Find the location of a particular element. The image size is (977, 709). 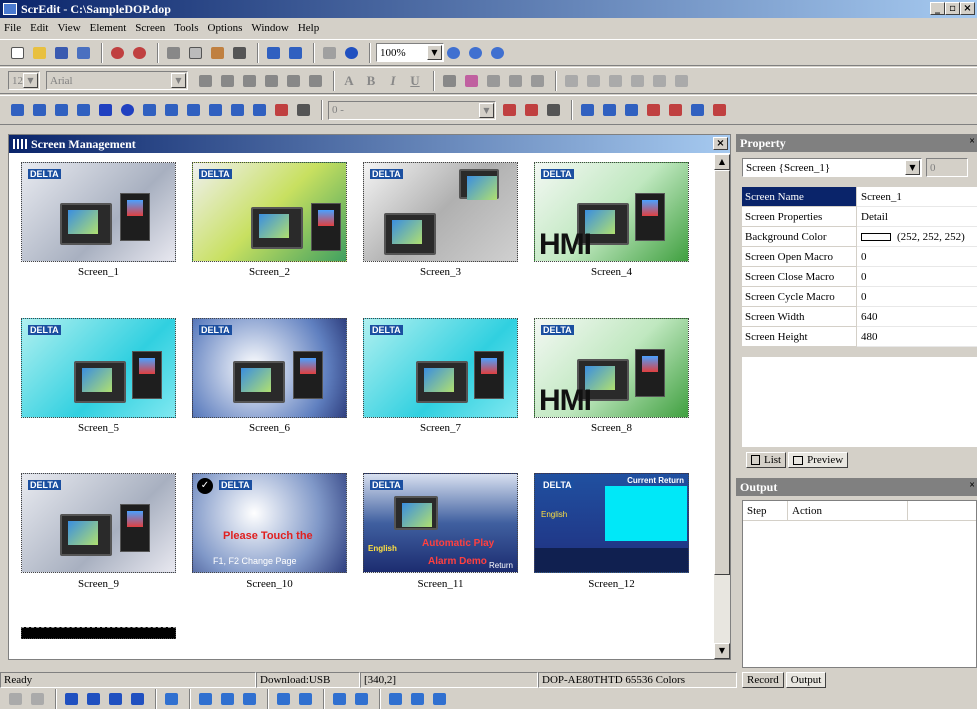

screen-thumbnail-6: DELTA is located at coordinates (269, 368).